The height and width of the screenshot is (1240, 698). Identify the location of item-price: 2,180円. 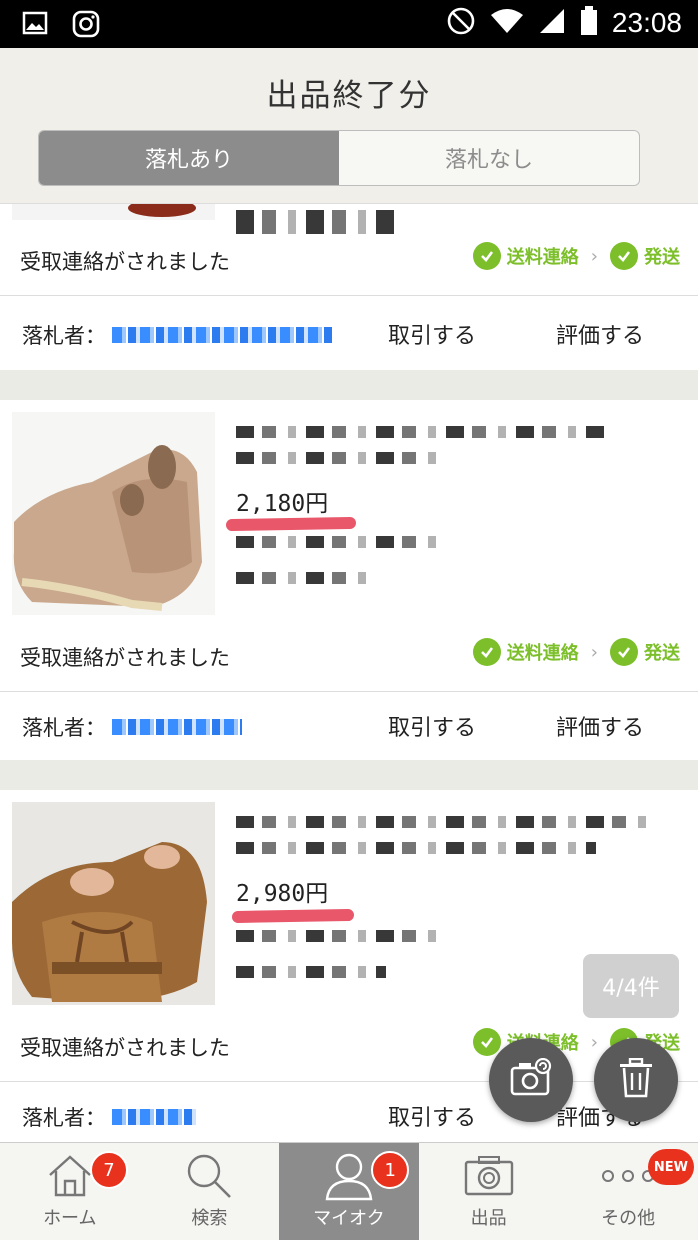
(282, 504).